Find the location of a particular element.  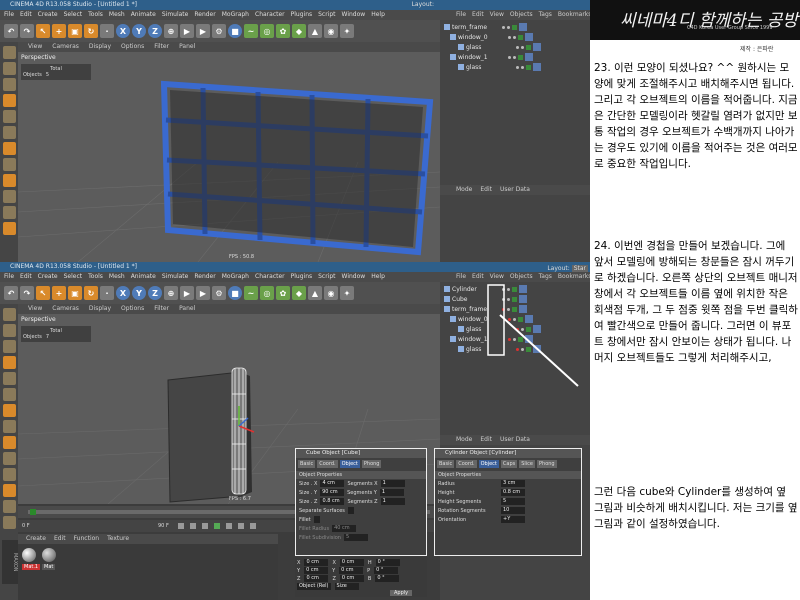

attr-menu-mode: Mode is located at coordinates (464, 190).